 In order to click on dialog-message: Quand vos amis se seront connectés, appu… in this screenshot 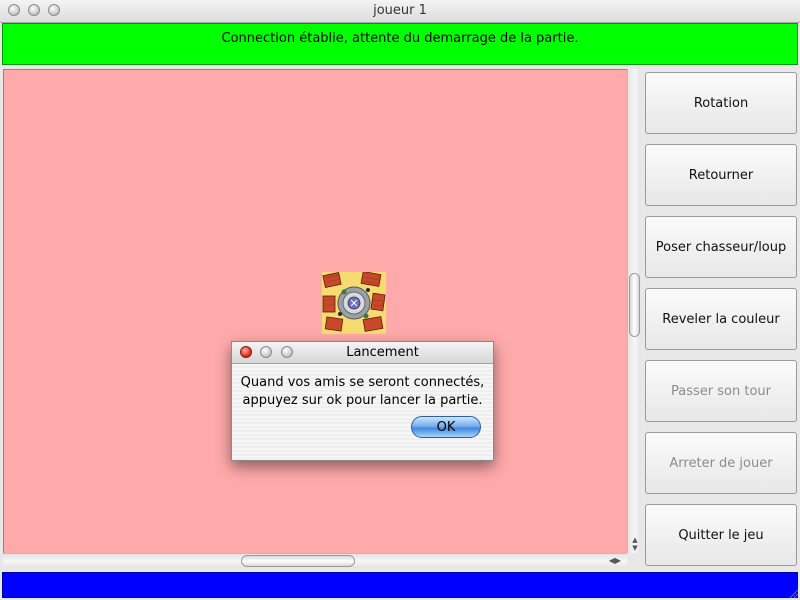, I will do `click(362, 392)`.